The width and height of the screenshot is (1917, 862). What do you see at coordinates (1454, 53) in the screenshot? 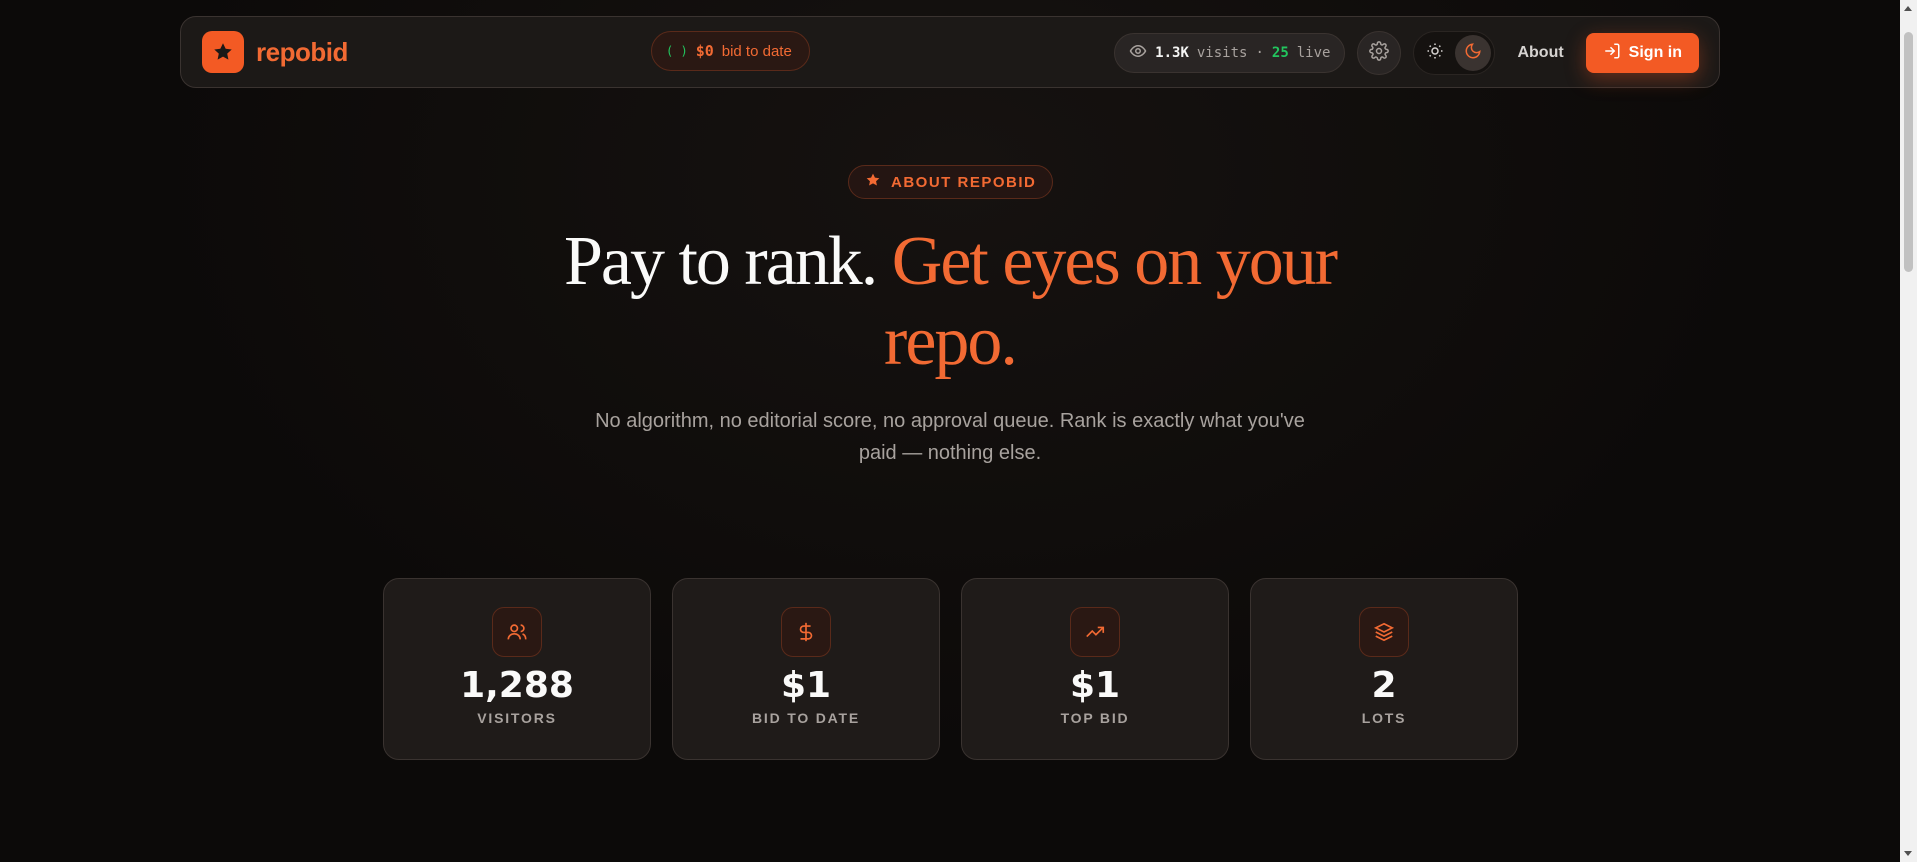
I see `theme-toggle` at bounding box center [1454, 53].